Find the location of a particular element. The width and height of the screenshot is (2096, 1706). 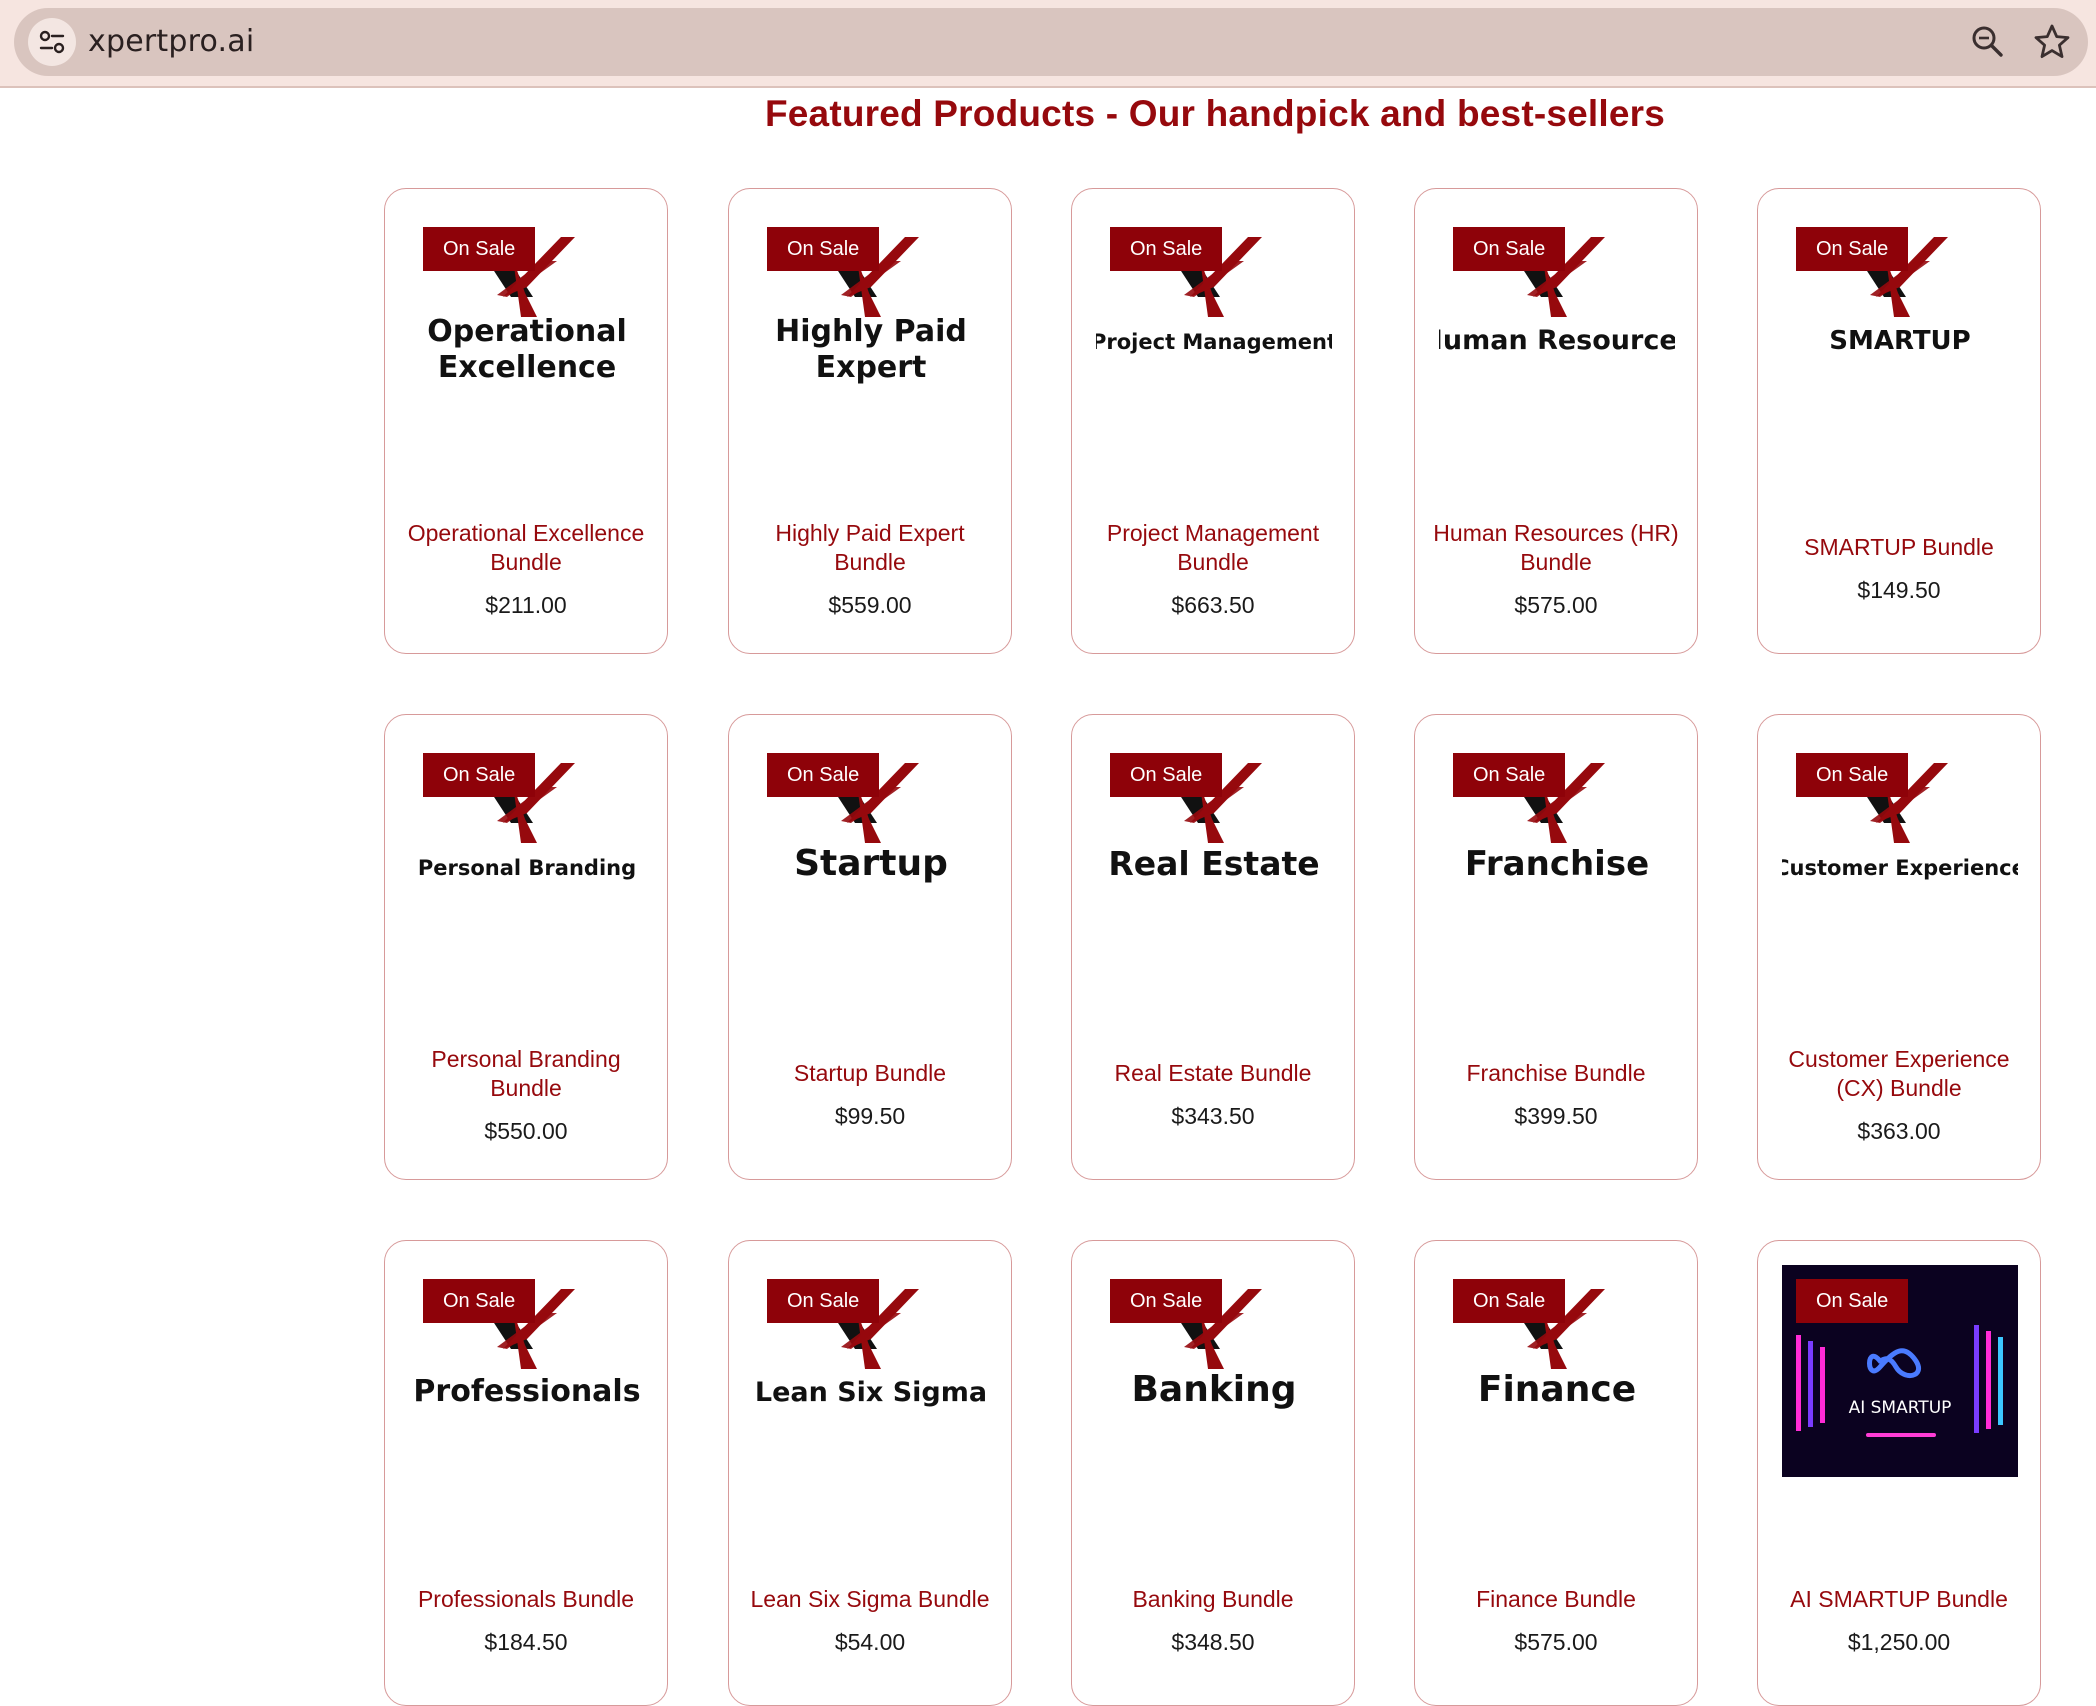

logo-text: Excellence is located at coordinates (527, 367).